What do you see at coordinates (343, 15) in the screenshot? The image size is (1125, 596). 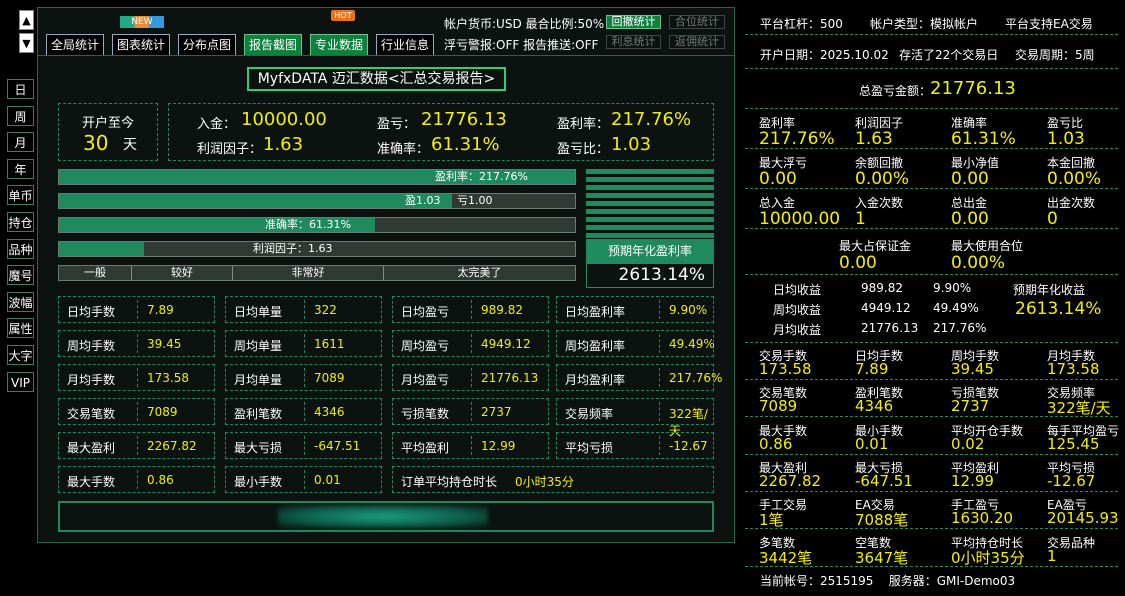 I see `hot-badge: HOT` at bounding box center [343, 15].